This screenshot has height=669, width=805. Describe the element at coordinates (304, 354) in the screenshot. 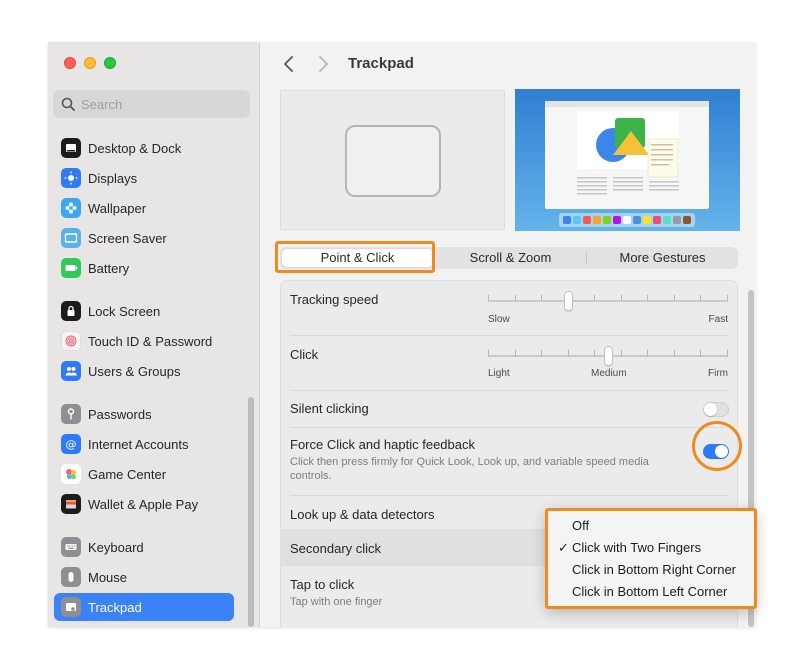

I see `click-label: Click` at that location.